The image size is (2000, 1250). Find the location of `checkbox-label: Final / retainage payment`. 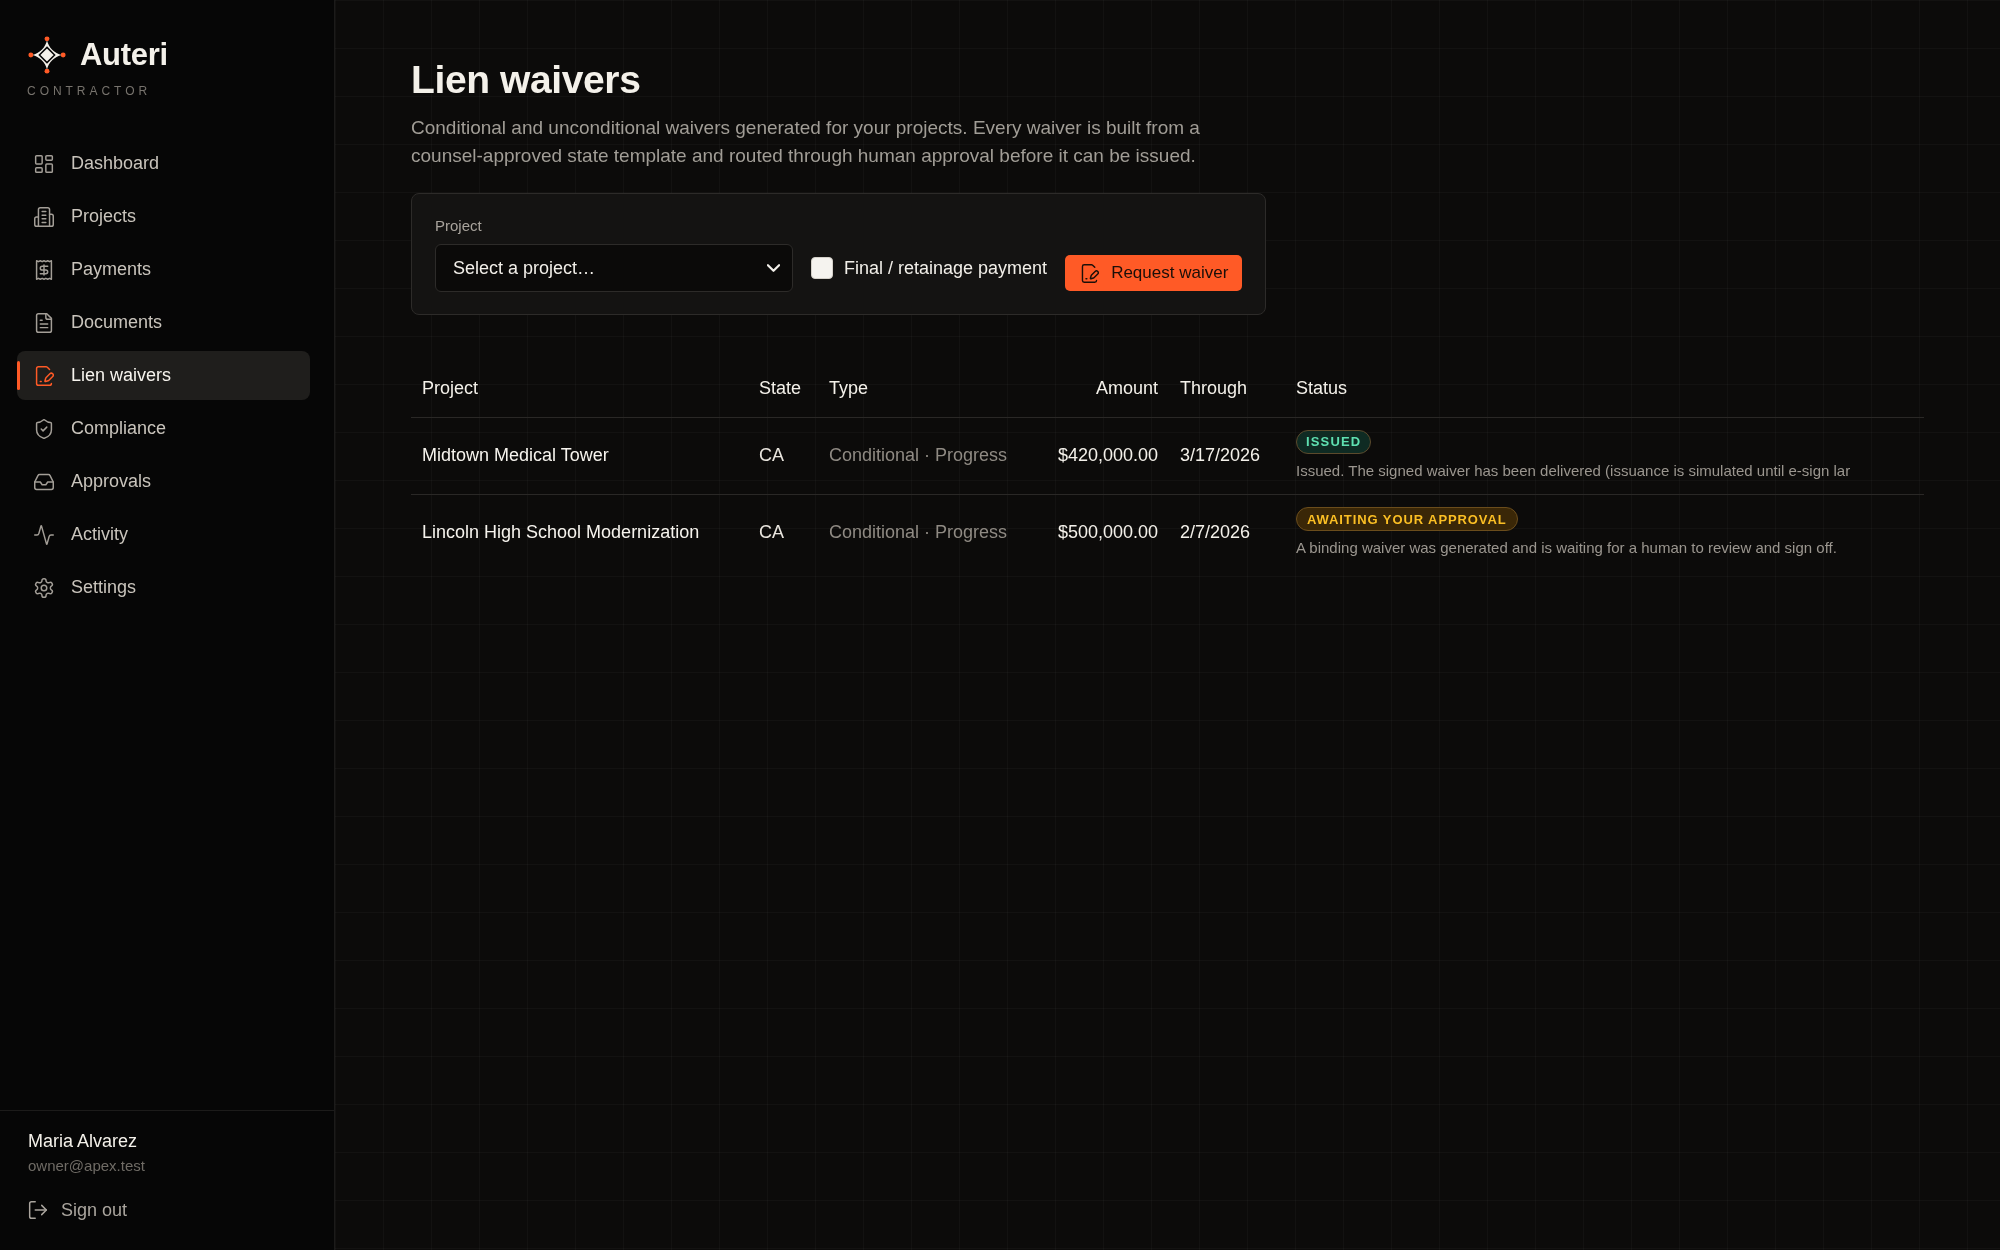

checkbox-label: Final / retainage payment is located at coordinates (946, 268).